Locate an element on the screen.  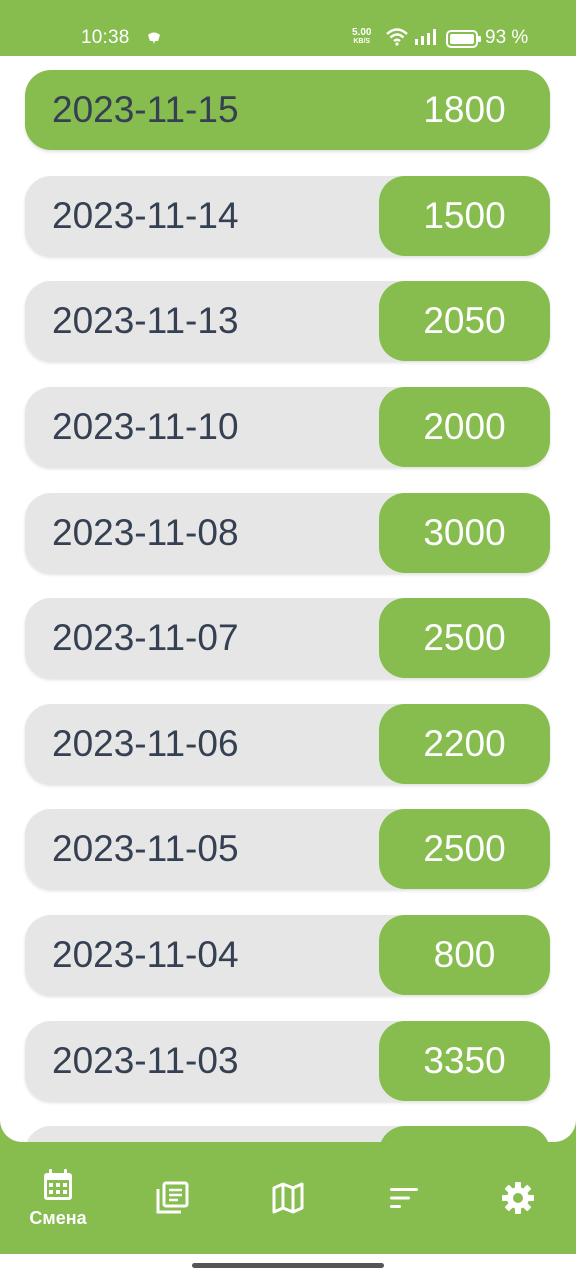
nav-item-map is located at coordinates (288, 1198).